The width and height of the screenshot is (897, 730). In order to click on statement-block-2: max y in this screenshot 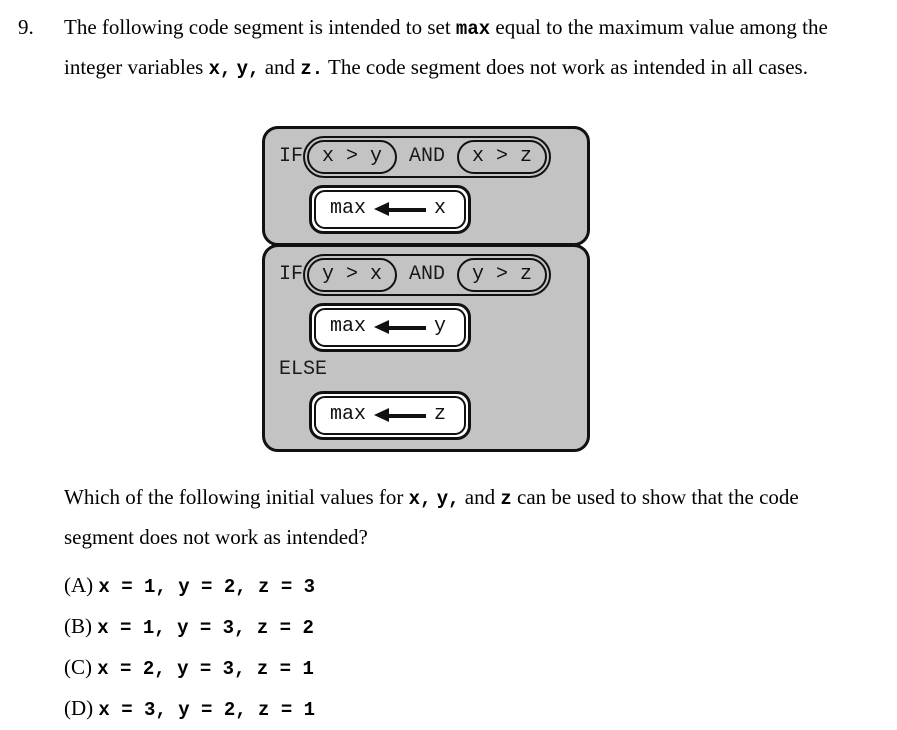, I will do `click(390, 327)`.